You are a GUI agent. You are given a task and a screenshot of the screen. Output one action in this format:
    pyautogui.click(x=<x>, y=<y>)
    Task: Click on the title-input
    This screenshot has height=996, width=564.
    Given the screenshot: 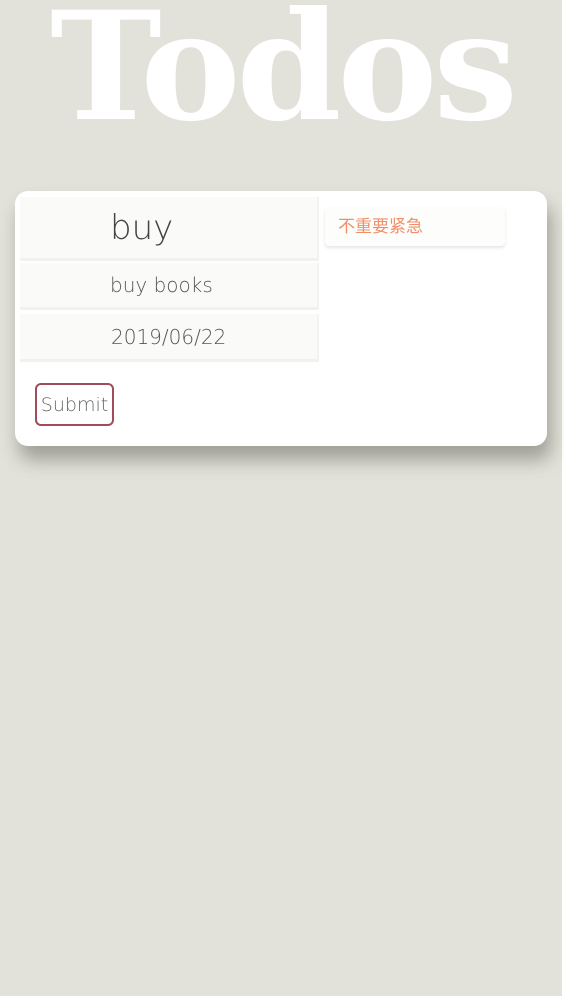 What is the action you would take?
    pyautogui.click(x=169, y=229)
    